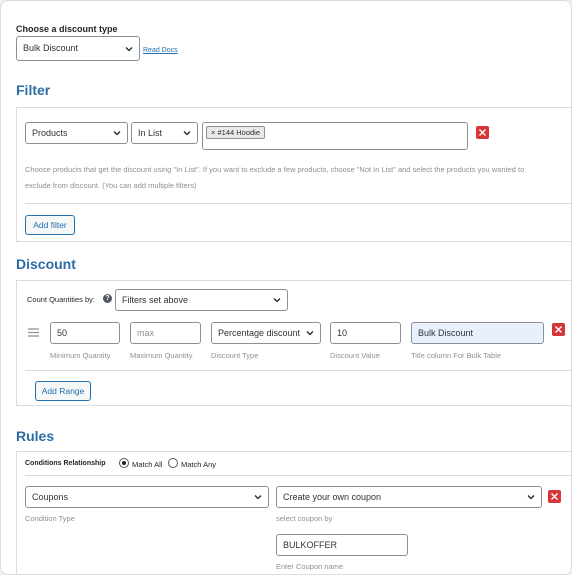 The height and width of the screenshot is (575, 572). I want to click on rules-divider, so click(298, 475).